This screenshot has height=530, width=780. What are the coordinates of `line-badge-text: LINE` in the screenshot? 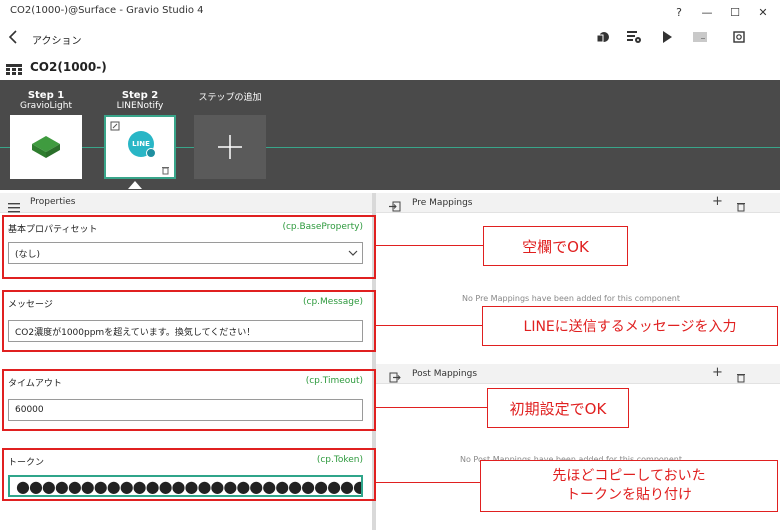 It's located at (141, 144).